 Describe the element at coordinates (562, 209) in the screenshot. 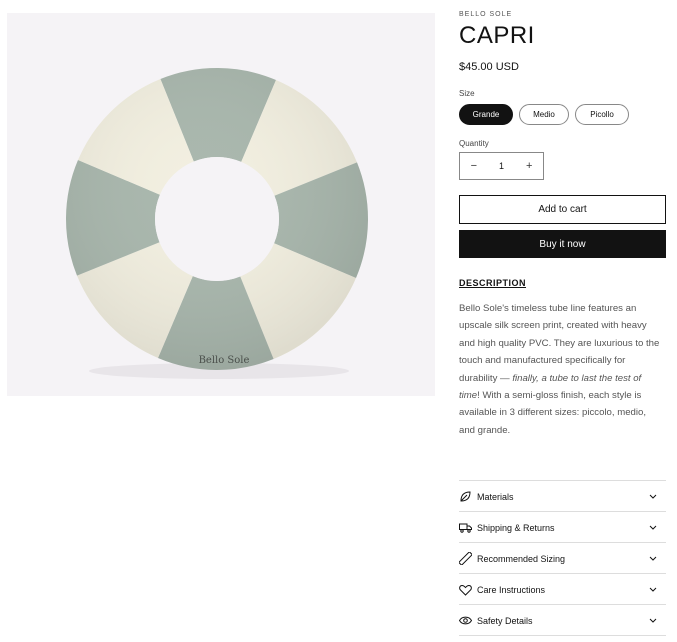

I see `add-to-cart-button: Add to cart` at that location.